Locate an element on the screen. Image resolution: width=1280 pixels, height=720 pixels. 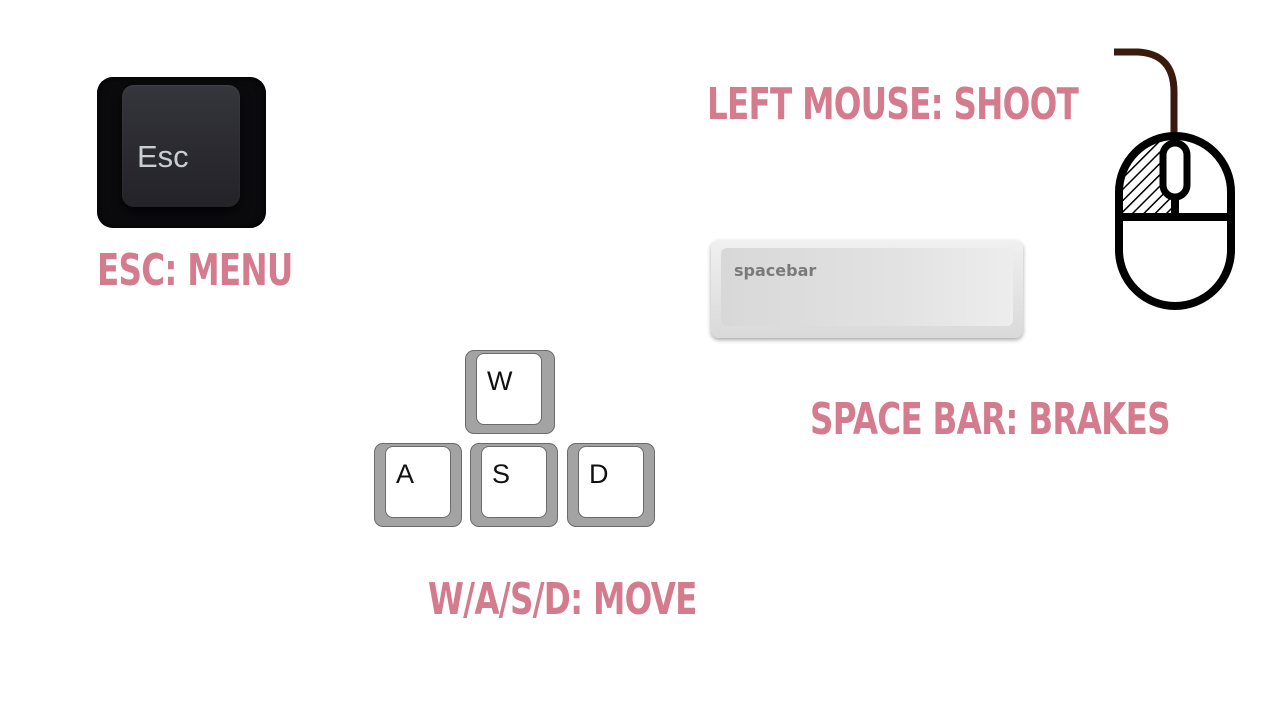
esc-caption: ESC: MENU is located at coordinates (195, 270).